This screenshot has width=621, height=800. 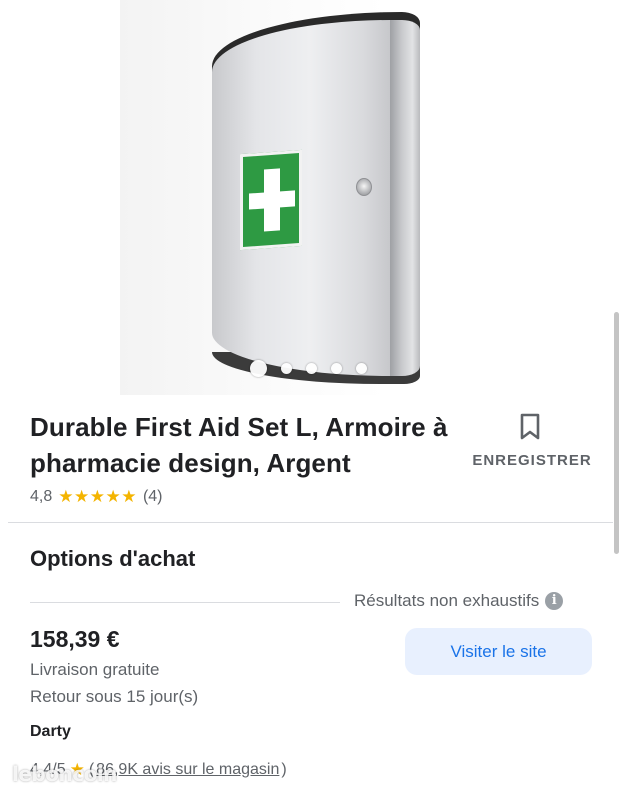 What do you see at coordinates (95, 669) in the screenshot?
I see `shipping-info: Livraison gratuite` at bounding box center [95, 669].